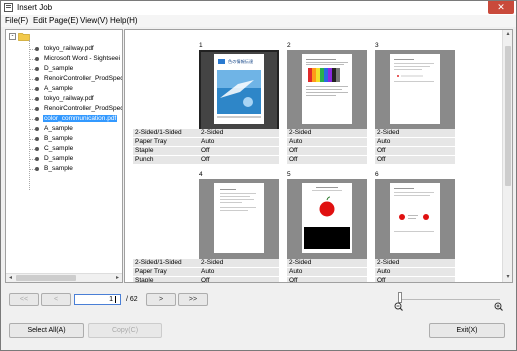  Describe the element at coordinates (12, 36) in the screenshot. I see `collapse-toggle: -` at that location.